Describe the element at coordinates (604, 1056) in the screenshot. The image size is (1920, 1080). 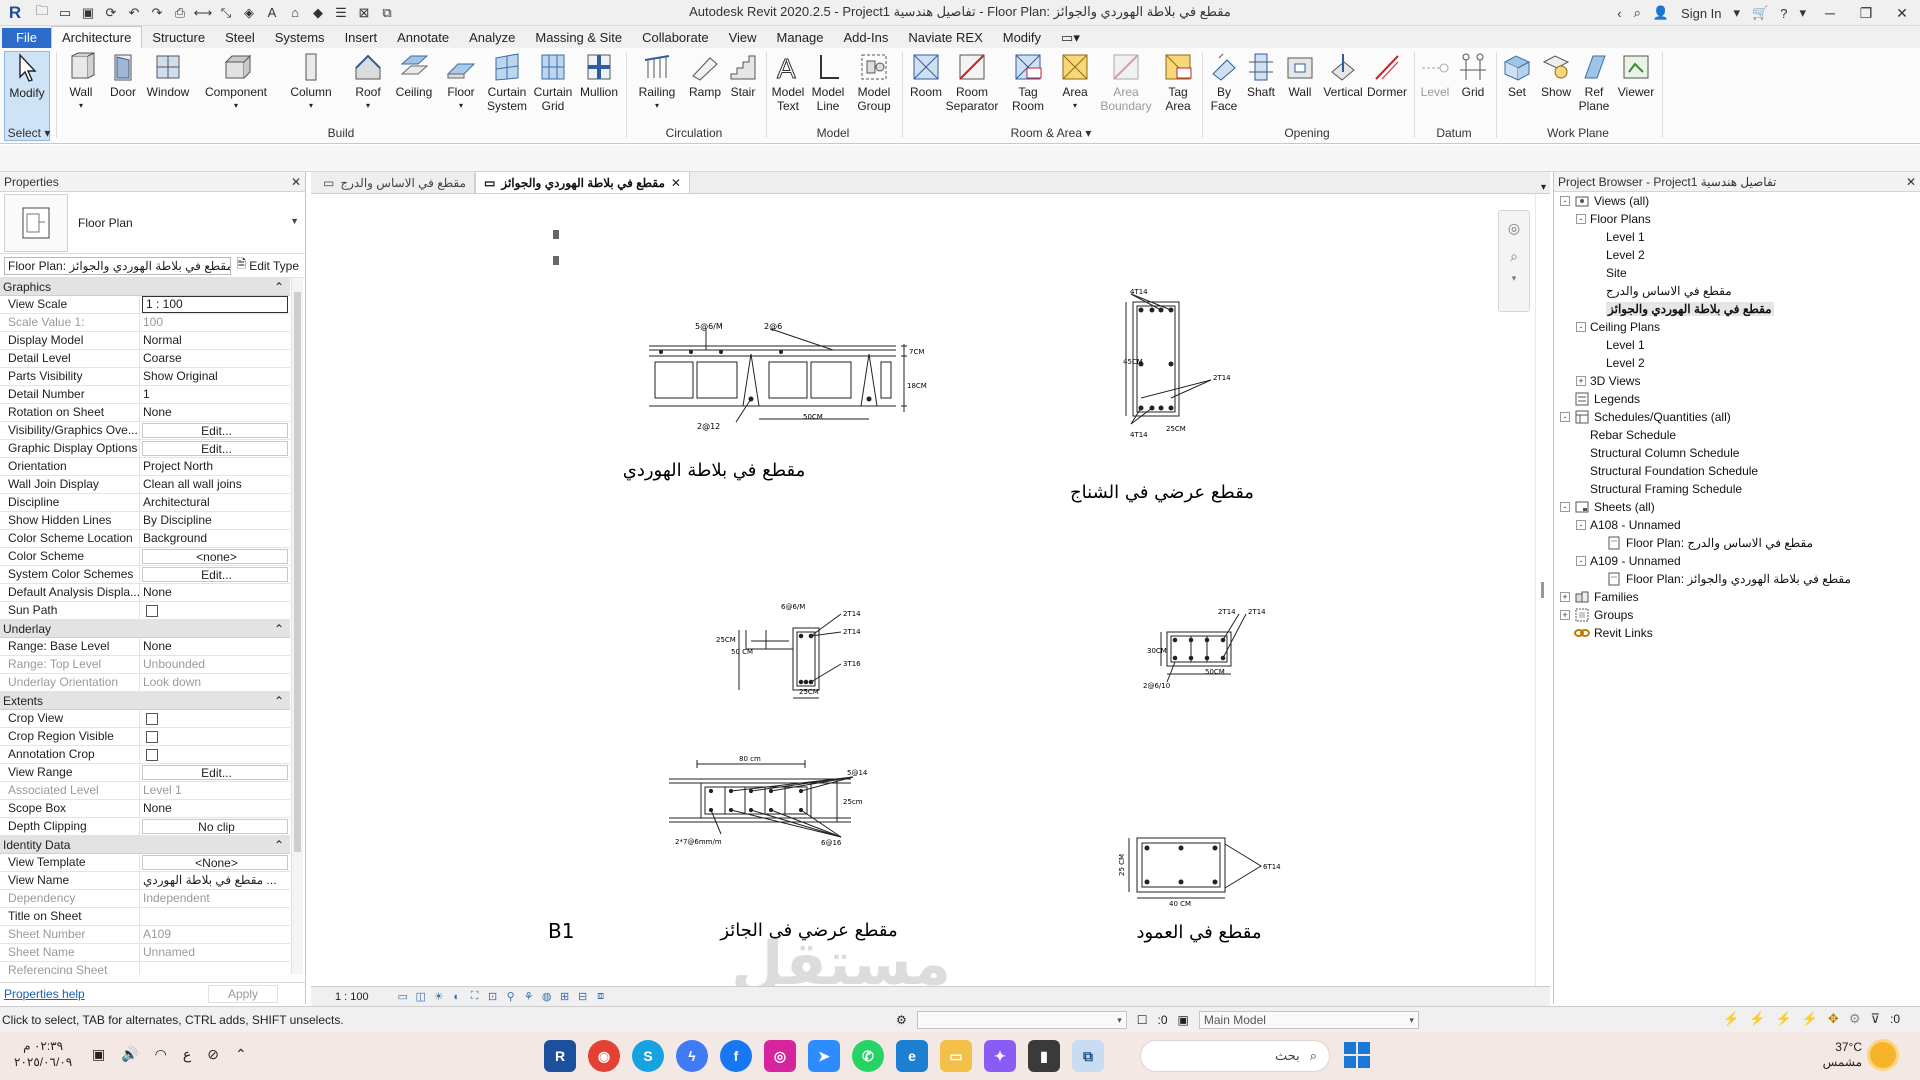
I see `chrome-app-icon: ◉` at that location.